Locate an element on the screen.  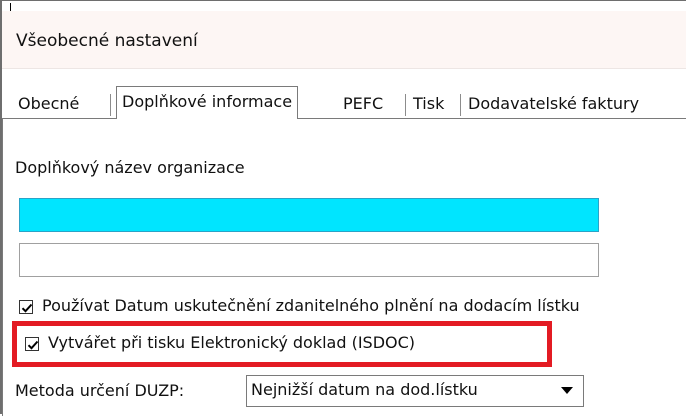
tab-pefc: PEFC is located at coordinates (363, 106).